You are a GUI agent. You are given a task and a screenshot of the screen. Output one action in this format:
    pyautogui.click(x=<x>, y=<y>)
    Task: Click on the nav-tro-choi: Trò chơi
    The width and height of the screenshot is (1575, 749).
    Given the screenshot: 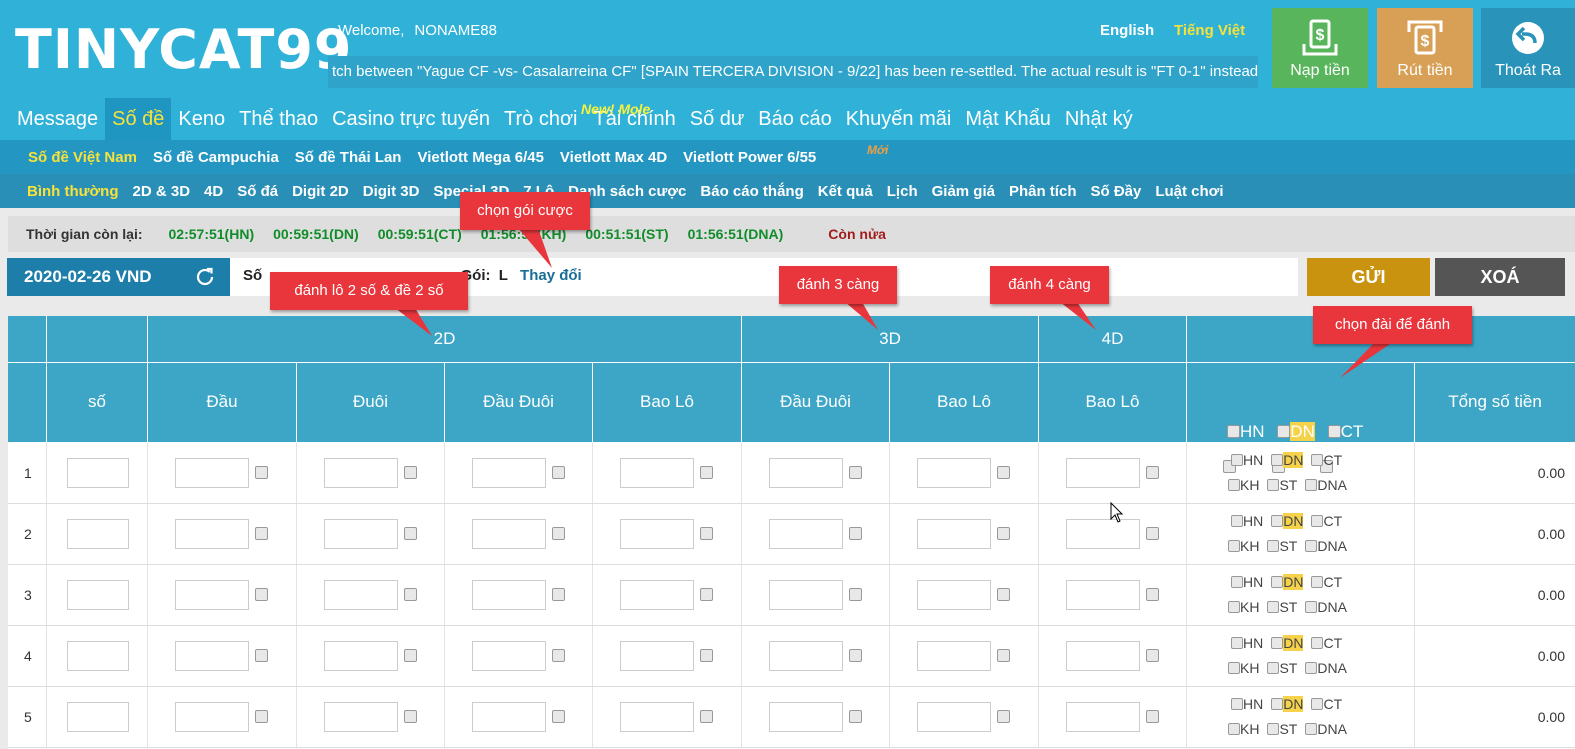 What is the action you would take?
    pyautogui.click(x=541, y=119)
    